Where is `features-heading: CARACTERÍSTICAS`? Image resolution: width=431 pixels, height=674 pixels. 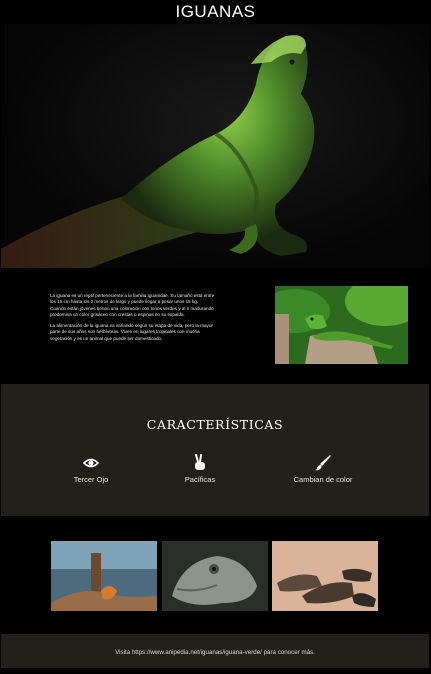
features-heading: CARACTERÍSTICAS is located at coordinates (215, 424).